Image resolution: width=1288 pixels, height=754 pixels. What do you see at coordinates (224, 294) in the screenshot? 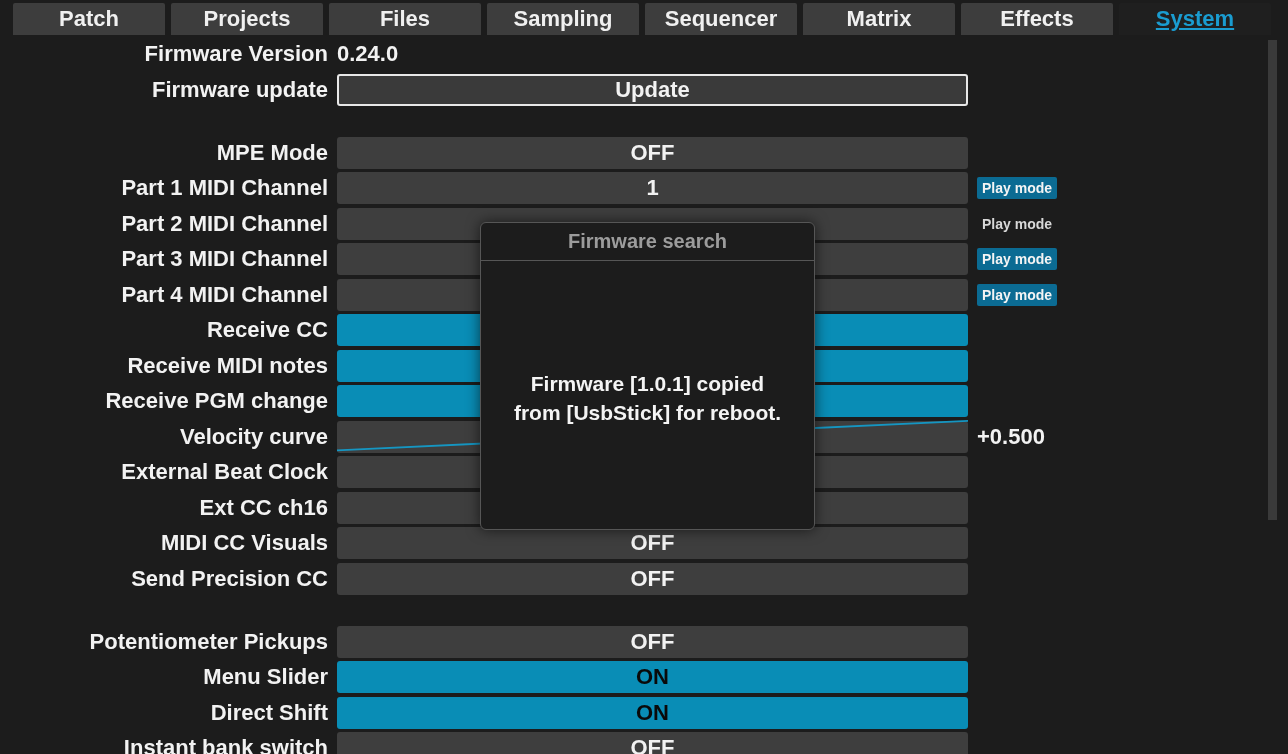
I see `setting-label: Part 4 MIDI Channel` at bounding box center [224, 294].